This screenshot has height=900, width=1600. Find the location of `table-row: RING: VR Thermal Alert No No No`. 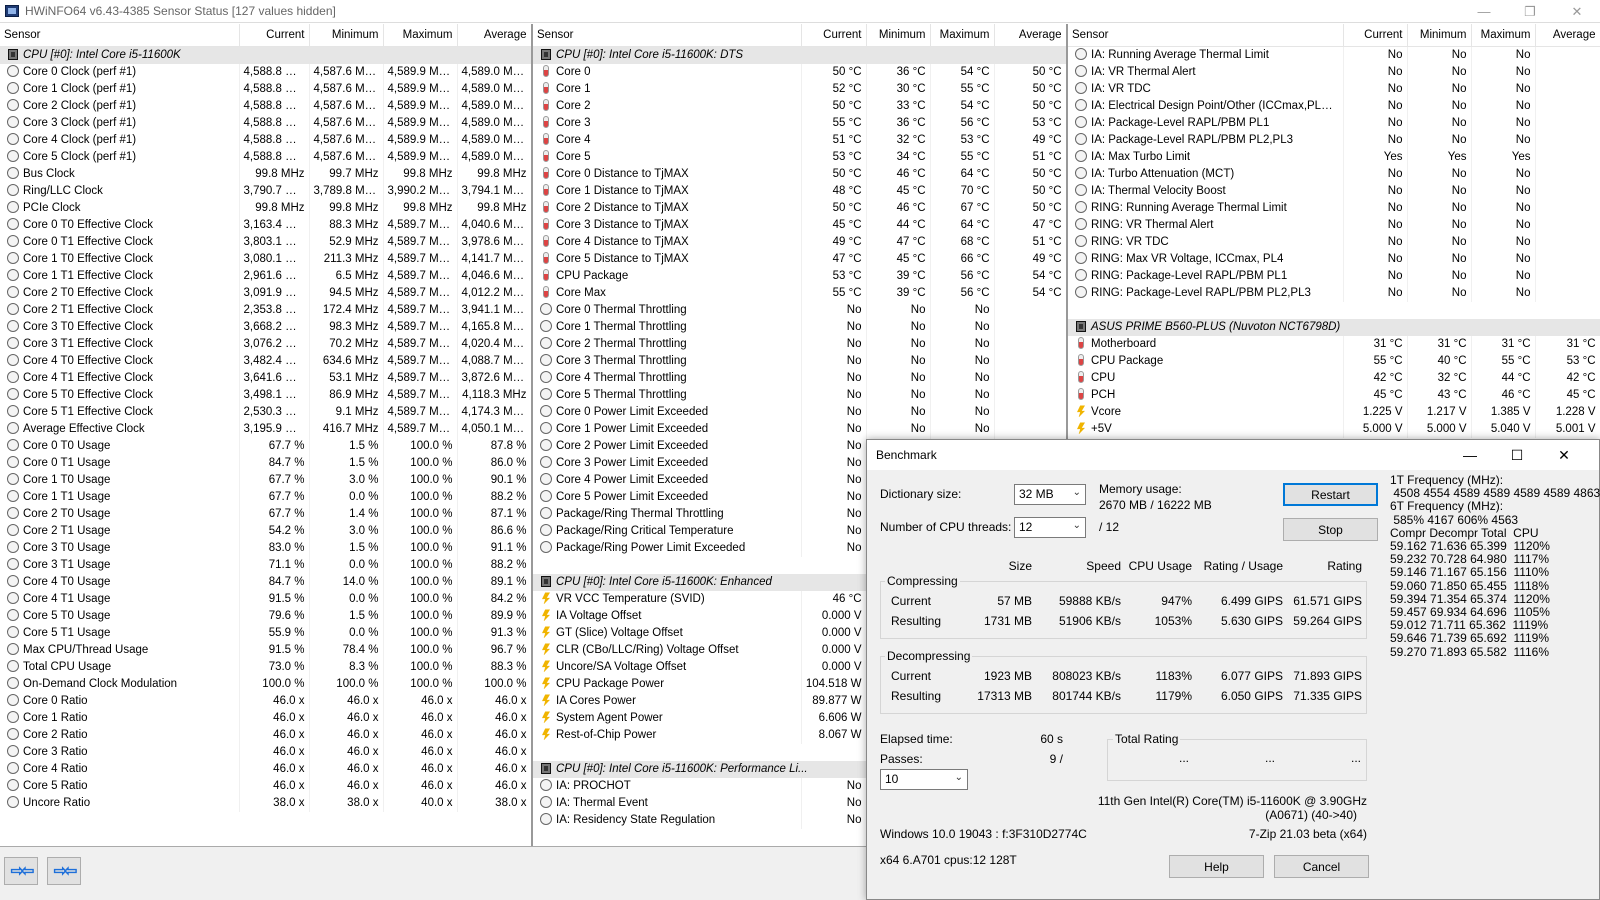

table-row: RING: VR Thermal Alert No No No is located at coordinates (1334, 225).